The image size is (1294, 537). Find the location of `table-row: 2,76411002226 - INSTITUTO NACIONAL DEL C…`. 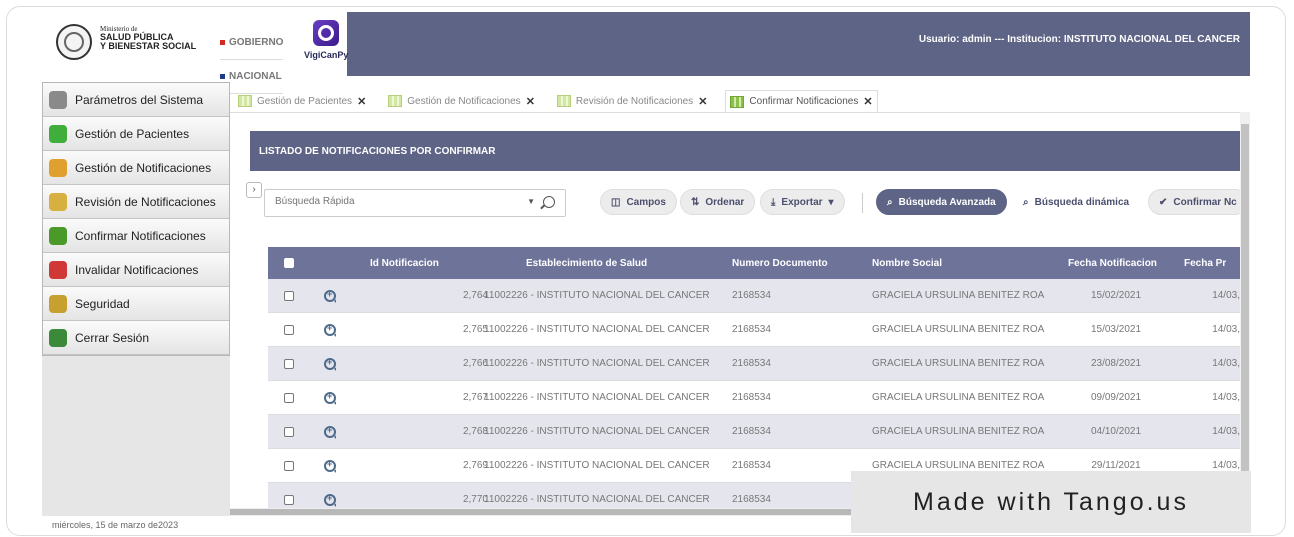

table-row: 2,76411002226 - INSTITUTO NACIONAL DEL C… is located at coordinates (754, 296).